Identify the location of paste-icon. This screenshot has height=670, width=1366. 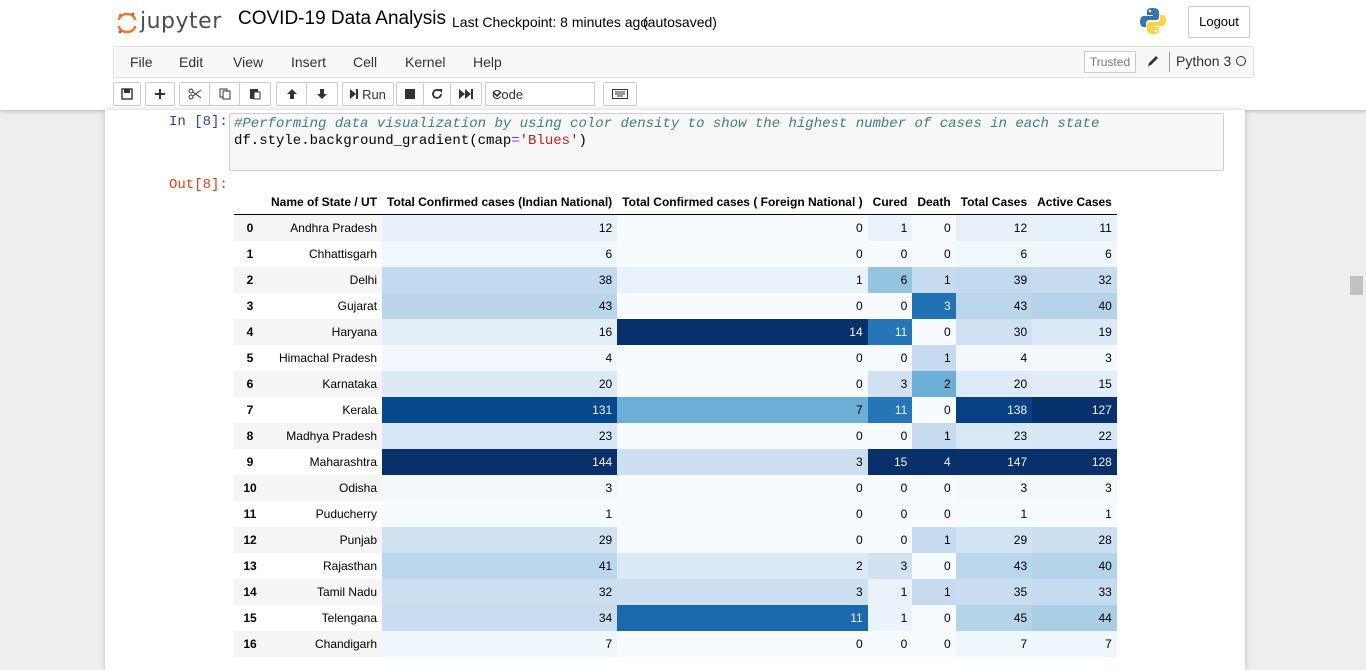
(255, 94).